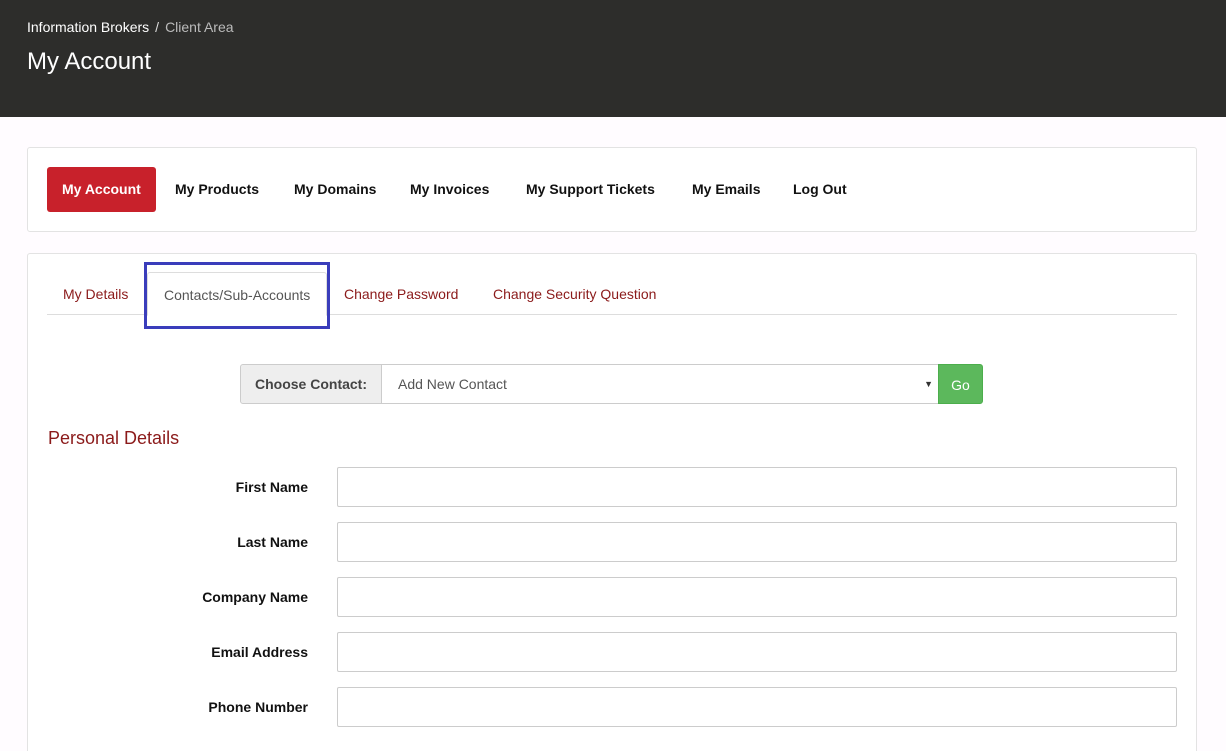 This screenshot has width=1226, height=751. I want to click on nav-my-products: My Products, so click(217, 189).